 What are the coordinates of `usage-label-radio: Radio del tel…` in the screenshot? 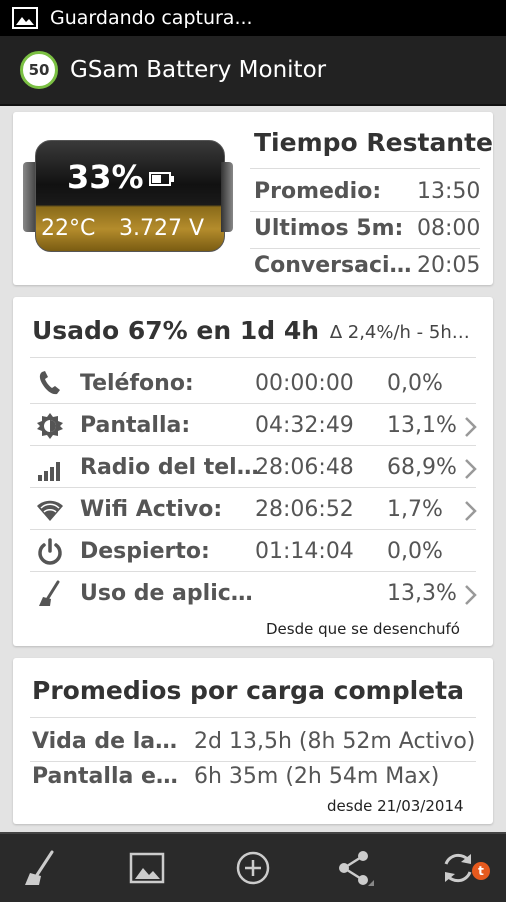 It's located at (169, 467).